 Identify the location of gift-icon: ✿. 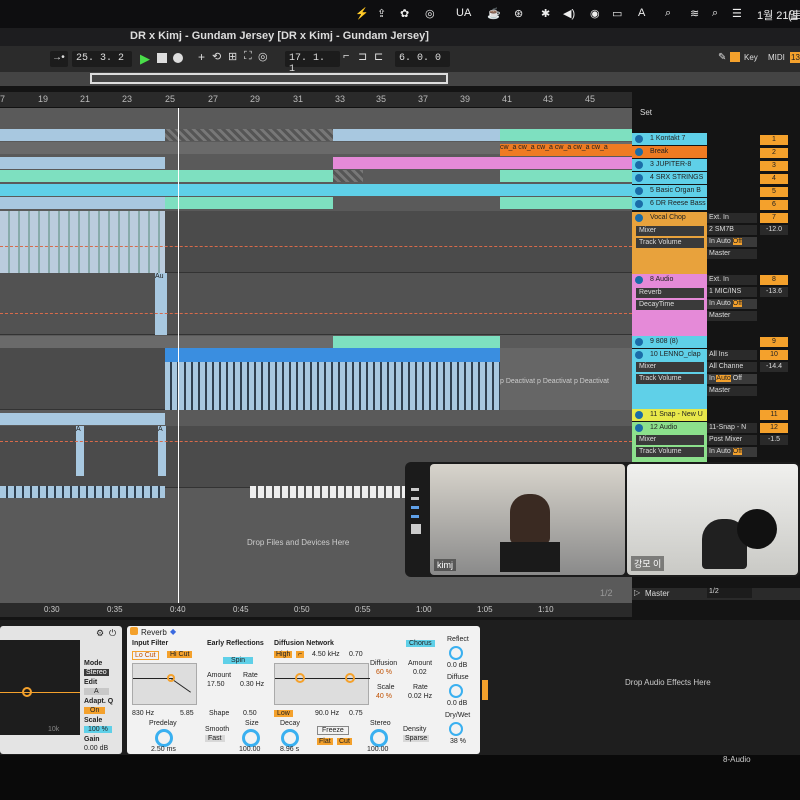
(404, 13).